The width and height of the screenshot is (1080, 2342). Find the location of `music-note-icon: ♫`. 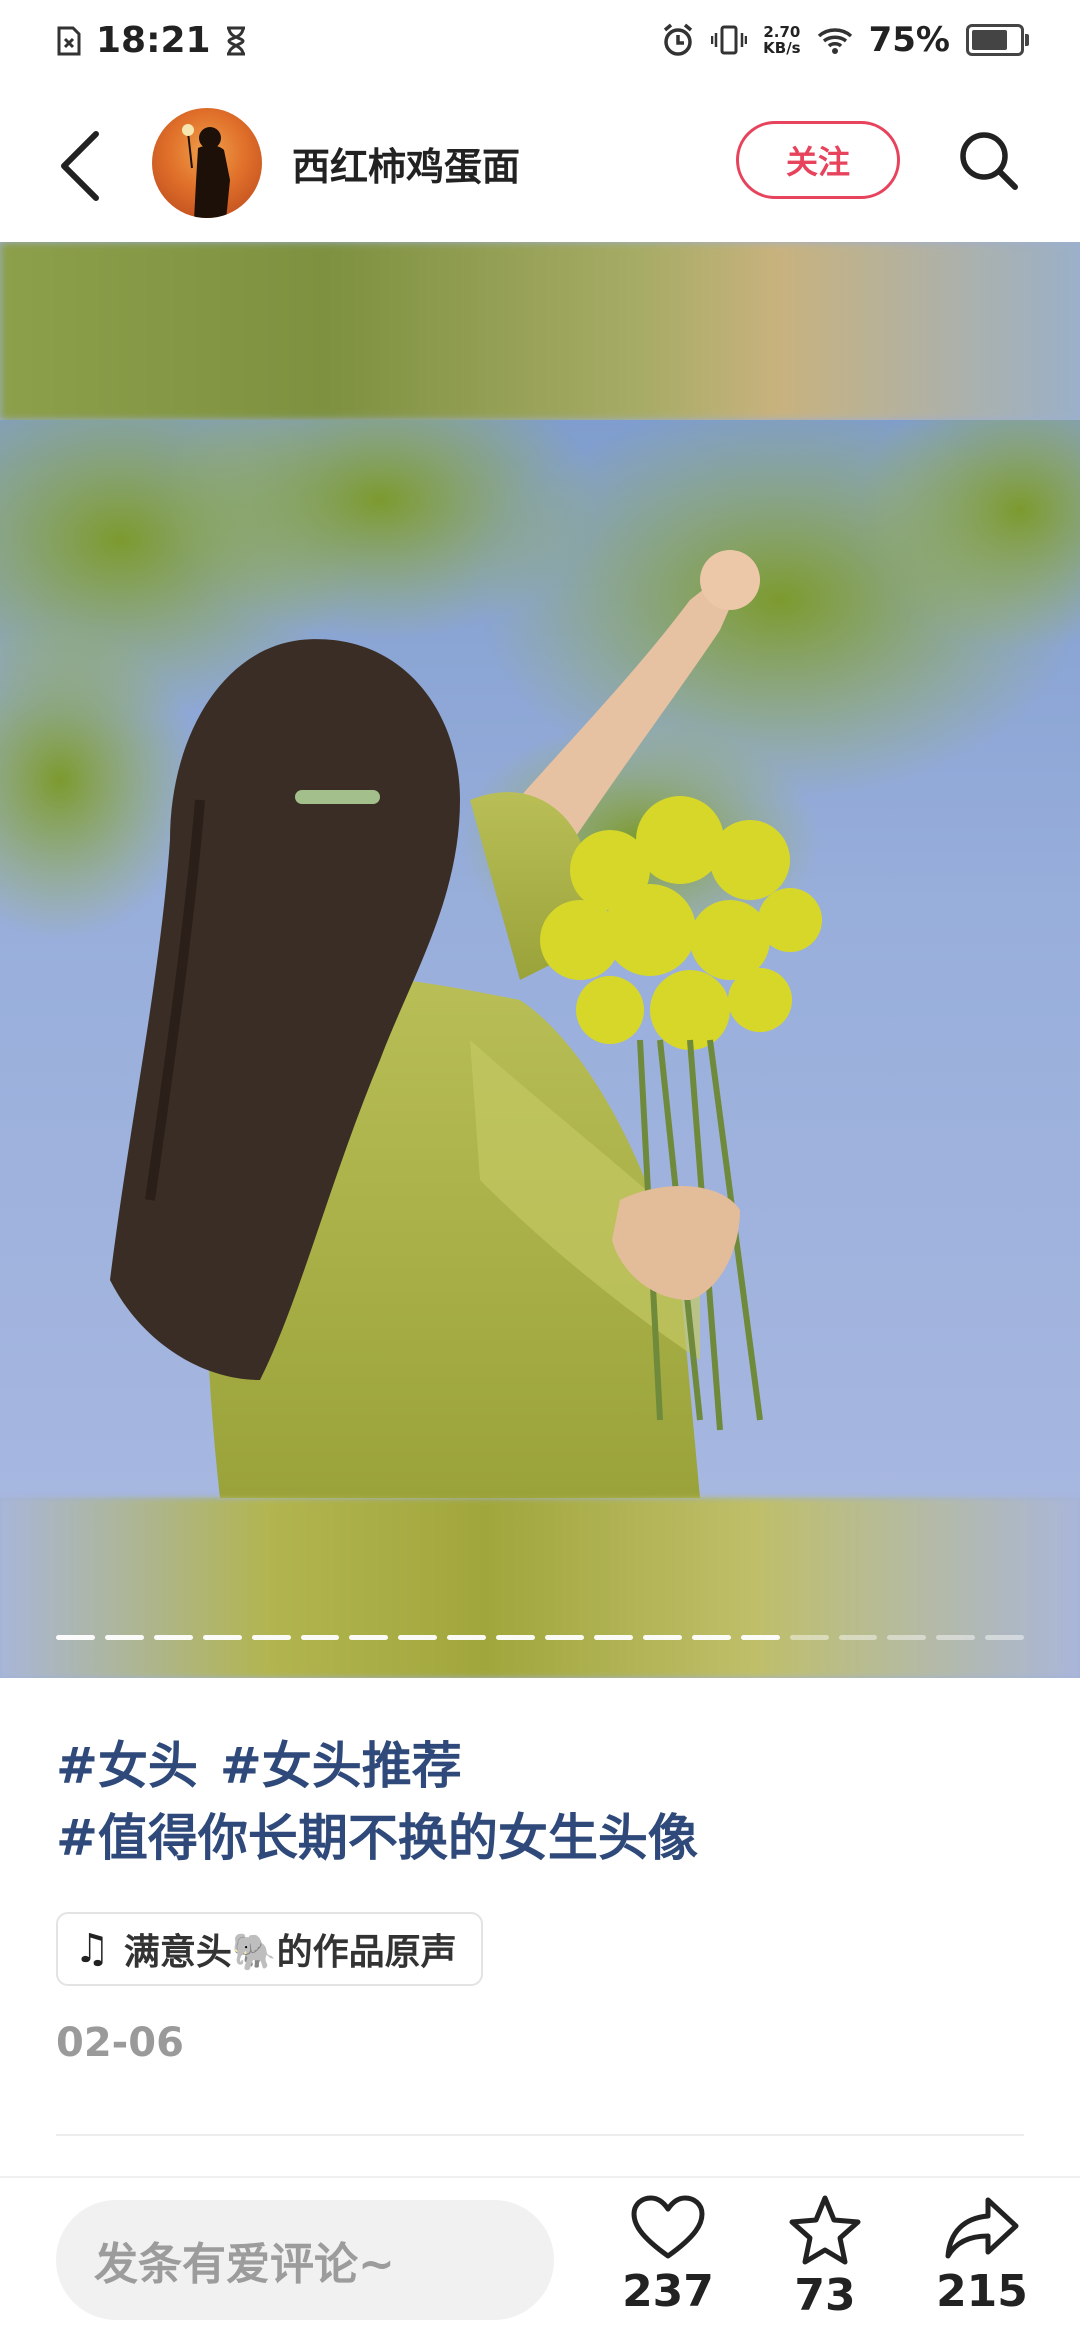

music-note-icon: ♫ is located at coordinates (92, 1949).